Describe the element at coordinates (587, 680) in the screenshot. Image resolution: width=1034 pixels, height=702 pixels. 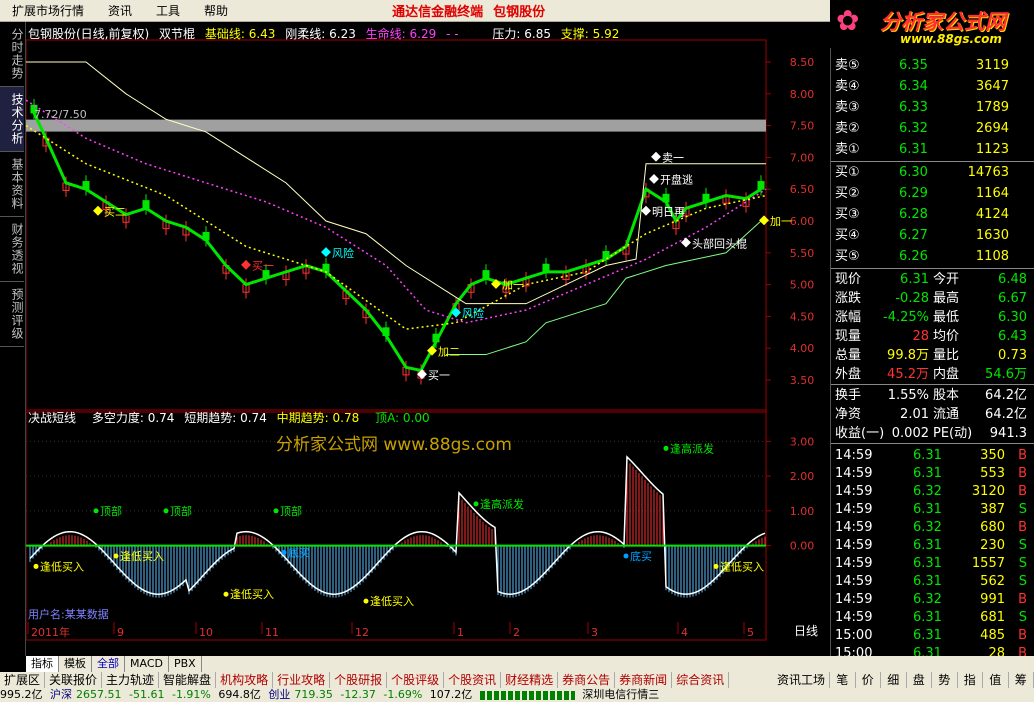
I see `func-tab: 券商公告` at that location.